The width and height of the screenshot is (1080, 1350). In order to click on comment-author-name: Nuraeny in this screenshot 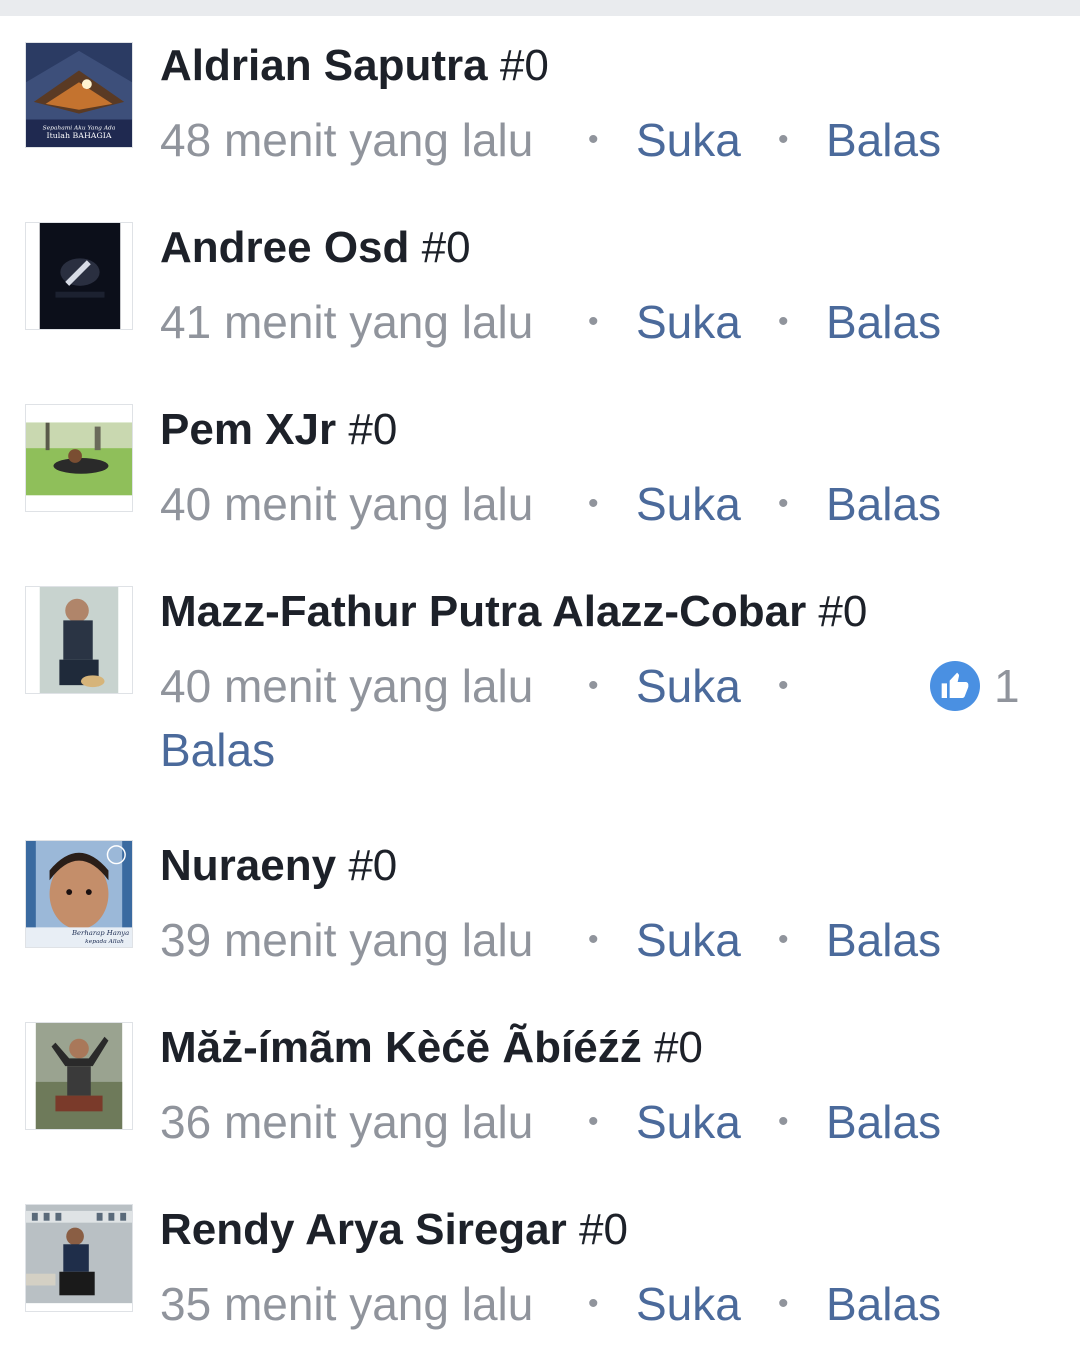, I will do `click(248, 865)`.